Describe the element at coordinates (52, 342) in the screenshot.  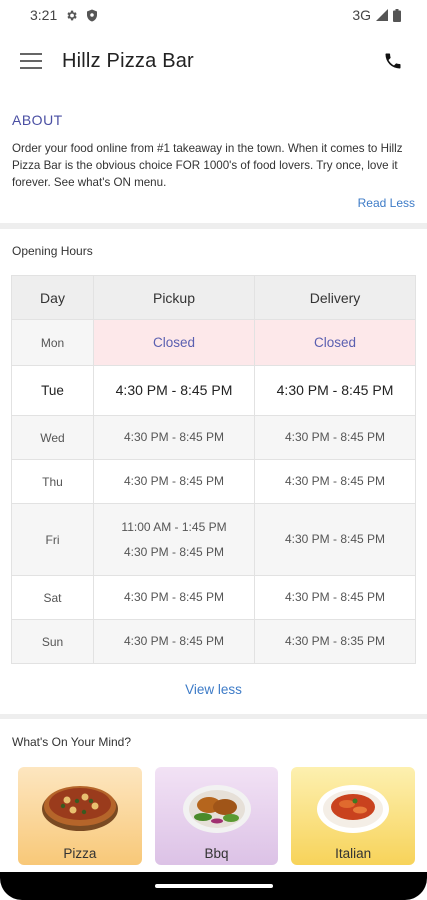
I see `day-cell: Mon` at that location.